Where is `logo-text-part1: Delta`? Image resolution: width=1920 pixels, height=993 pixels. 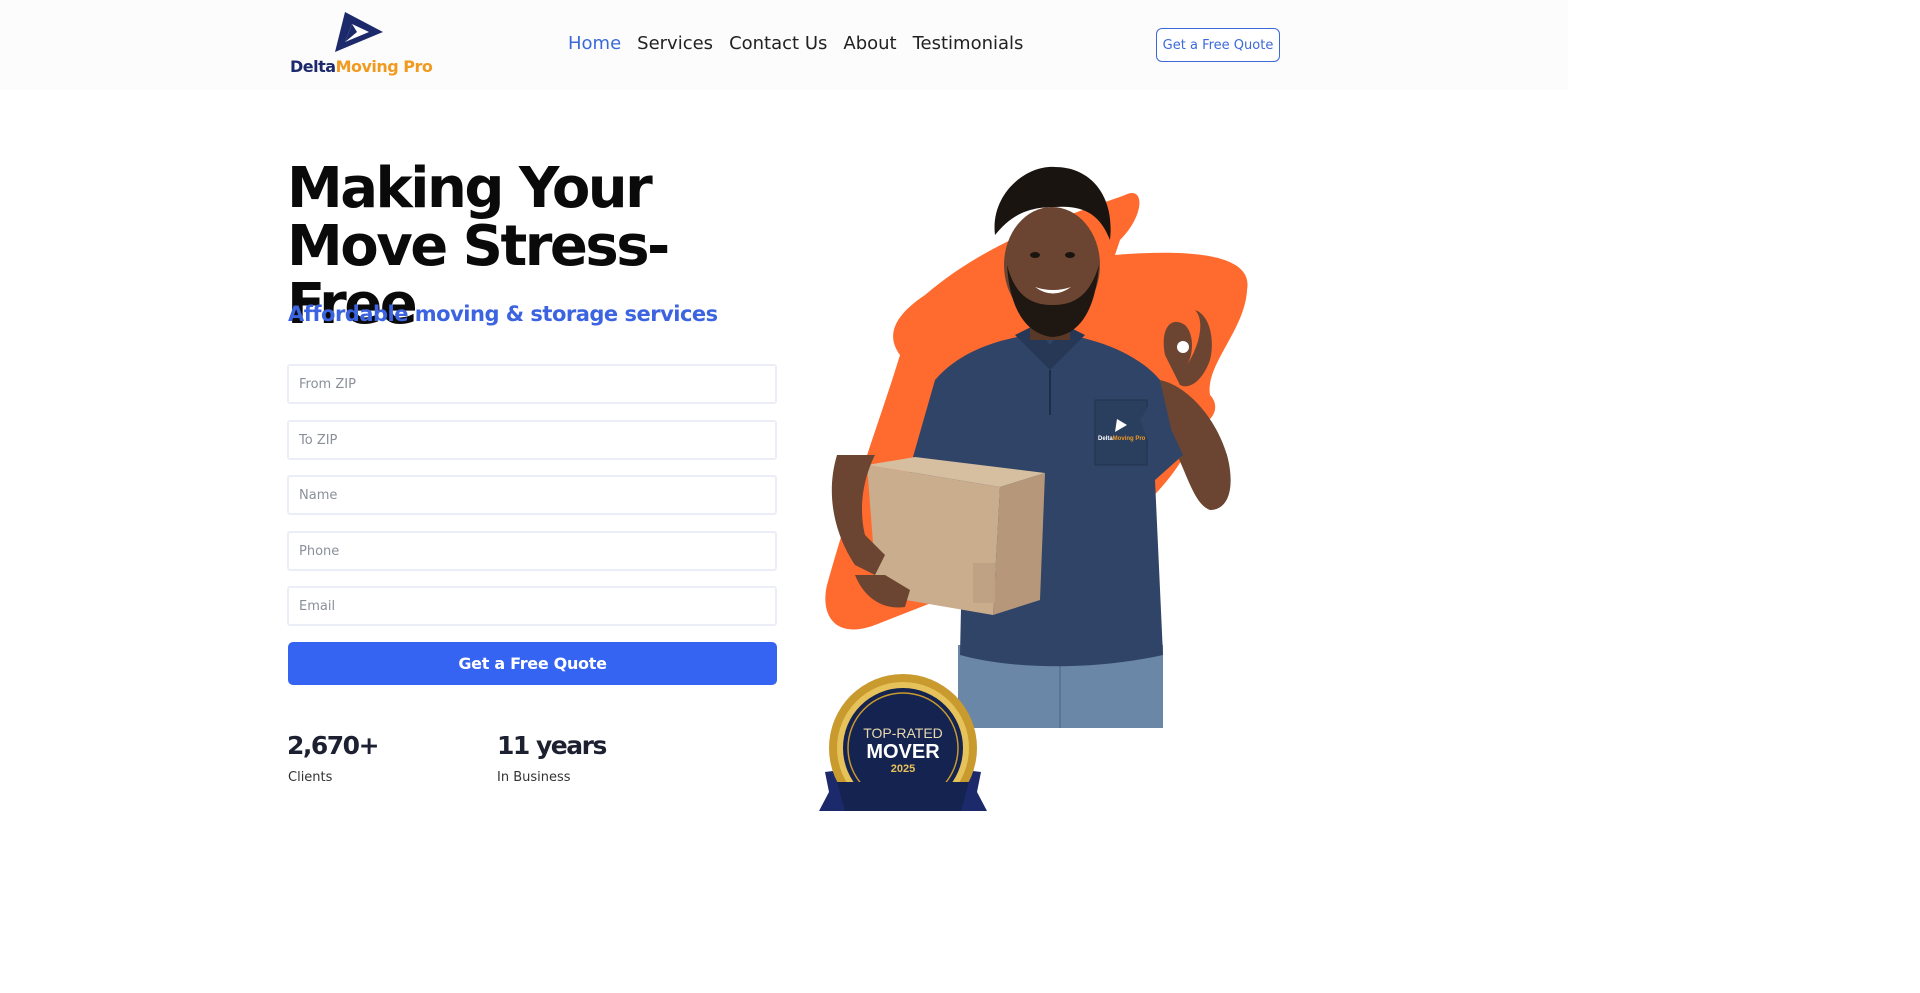 logo-text-part1: Delta is located at coordinates (313, 66).